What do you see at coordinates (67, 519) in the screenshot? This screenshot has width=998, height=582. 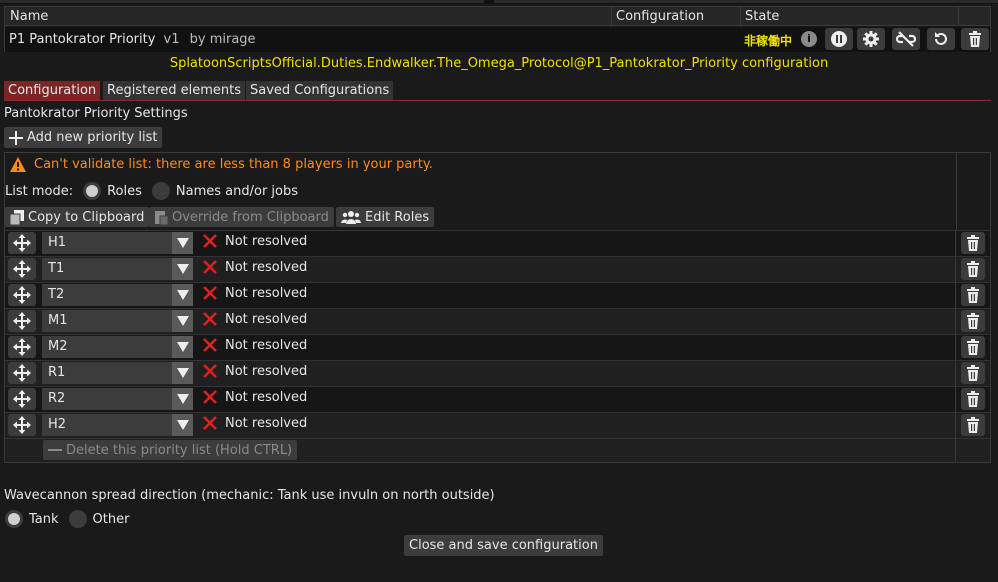 I see `wavecannon-group: Tank Other` at bounding box center [67, 519].